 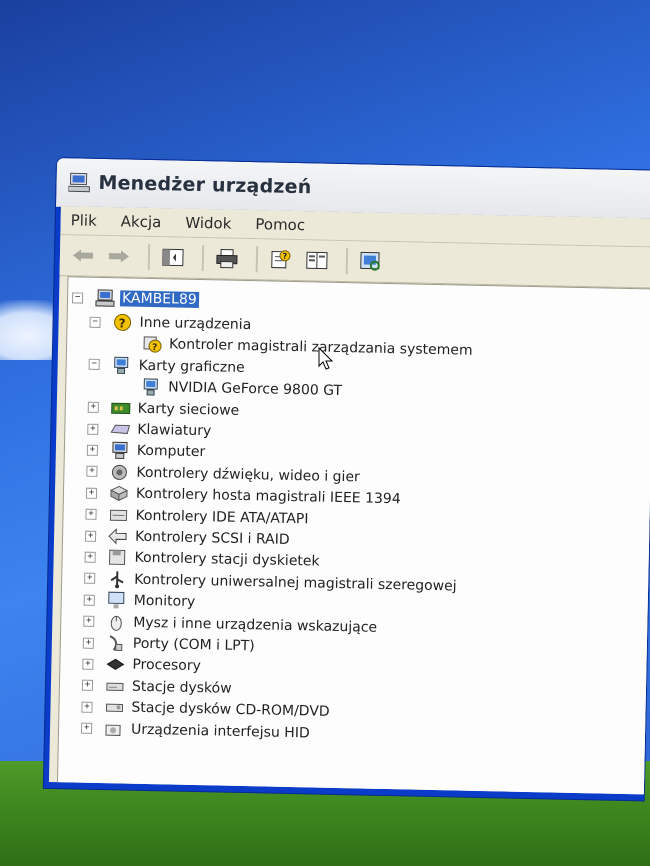 I want to click on port-icon, so click(x=116, y=643).